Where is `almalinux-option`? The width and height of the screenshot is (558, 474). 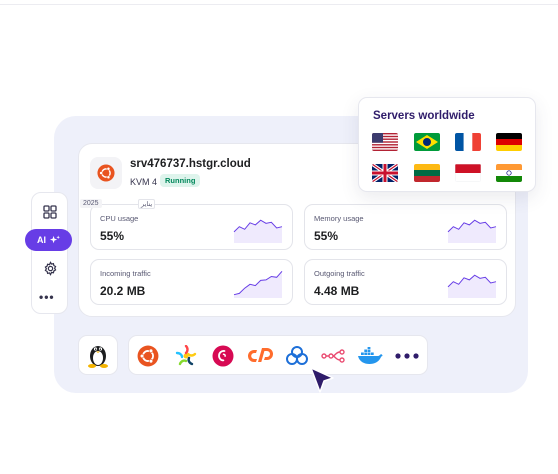 almalinux-option is located at coordinates (186, 356).